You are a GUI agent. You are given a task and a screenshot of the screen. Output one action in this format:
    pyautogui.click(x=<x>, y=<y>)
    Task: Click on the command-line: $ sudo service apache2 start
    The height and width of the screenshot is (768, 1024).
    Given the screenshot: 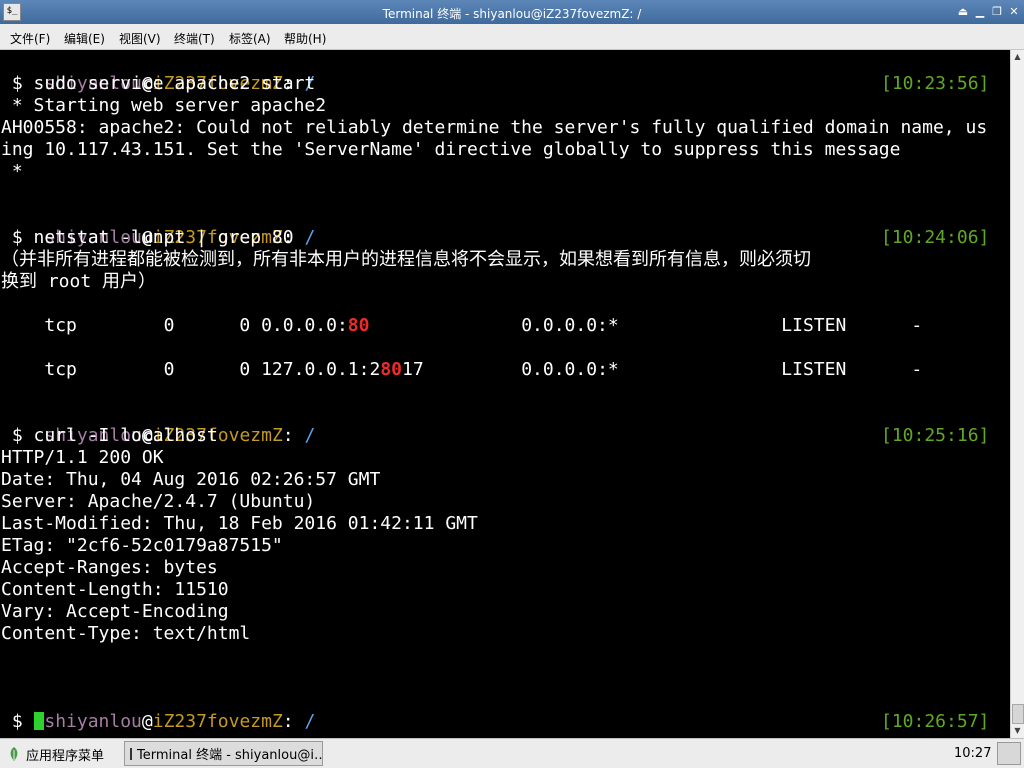 What is the action you would take?
    pyautogui.click(x=158, y=83)
    